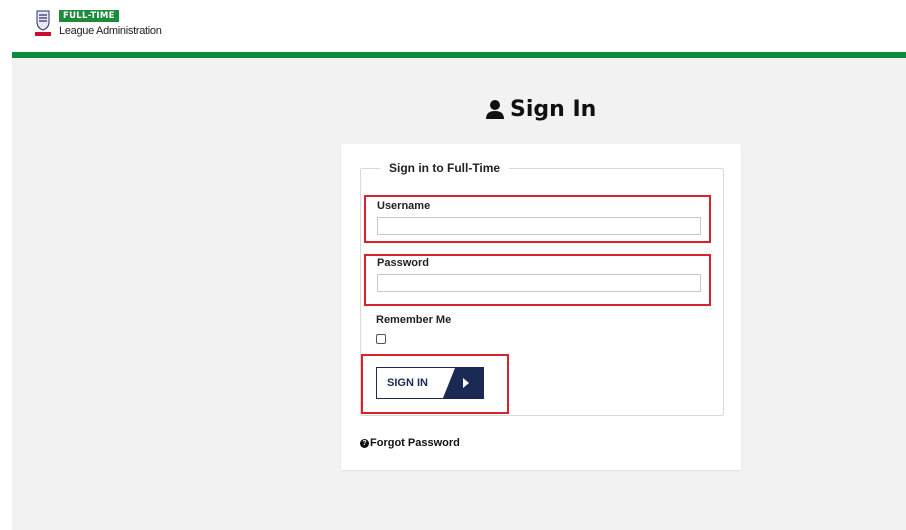  I want to click on forgot-password-text: Forgot Password, so click(415, 443).